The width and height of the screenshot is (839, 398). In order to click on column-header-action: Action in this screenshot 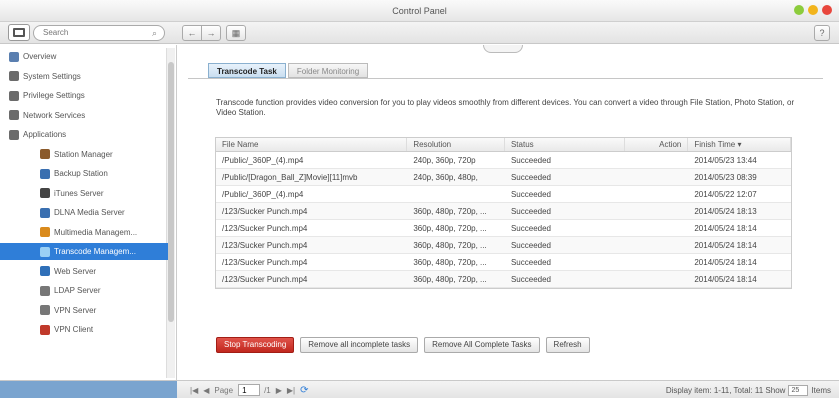, I will do `click(657, 144)`.